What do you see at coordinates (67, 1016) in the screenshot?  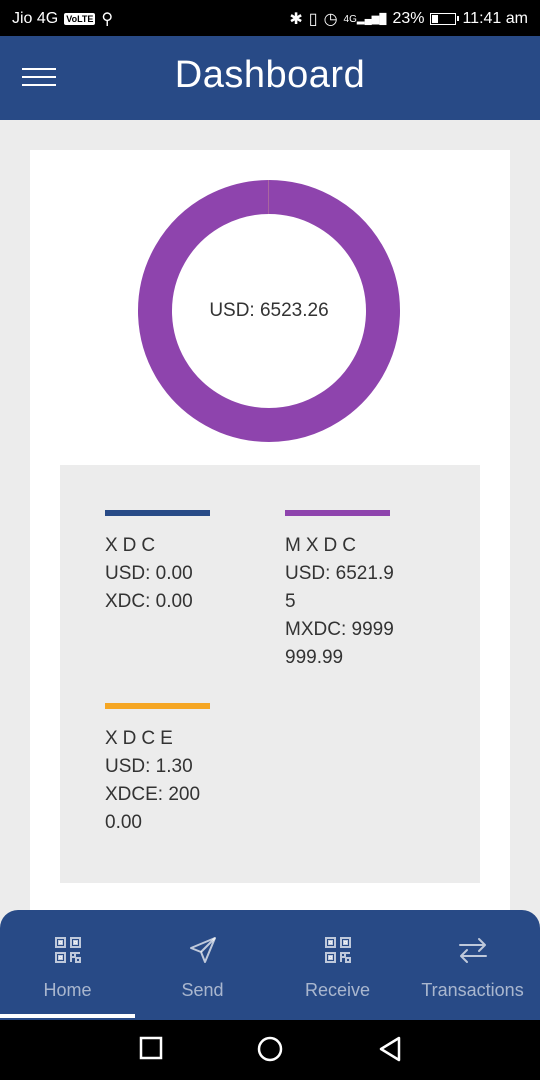 I see `active-tab-indicator` at bounding box center [67, 1016].